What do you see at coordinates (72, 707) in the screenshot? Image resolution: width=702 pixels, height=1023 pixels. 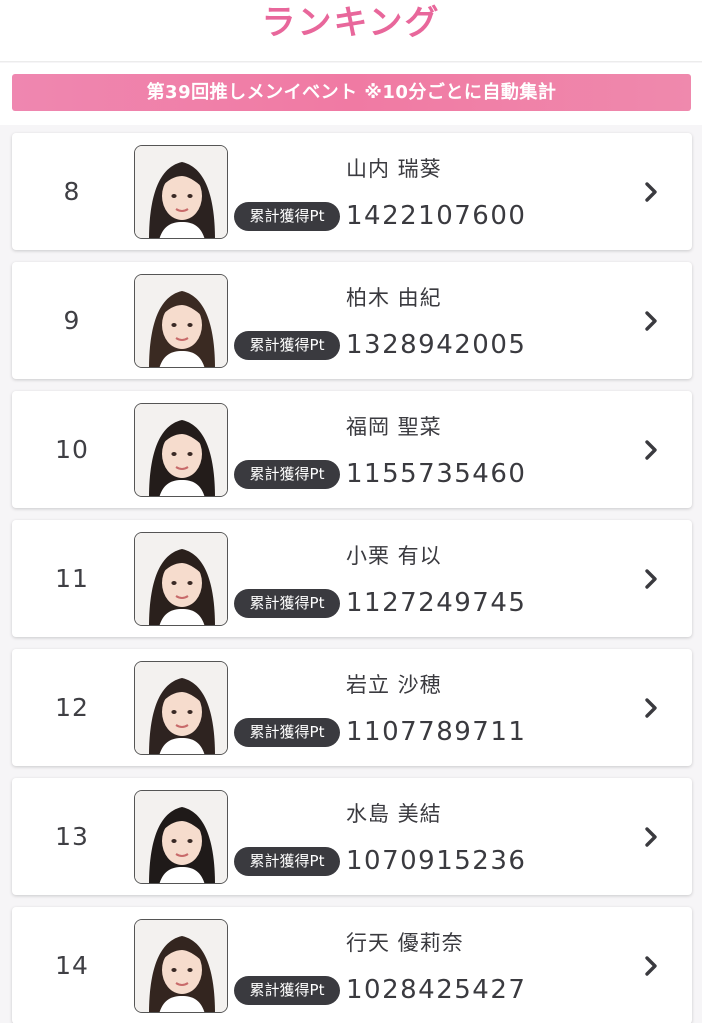 I see `rank-number: 12` at bounding box center [72, 707].